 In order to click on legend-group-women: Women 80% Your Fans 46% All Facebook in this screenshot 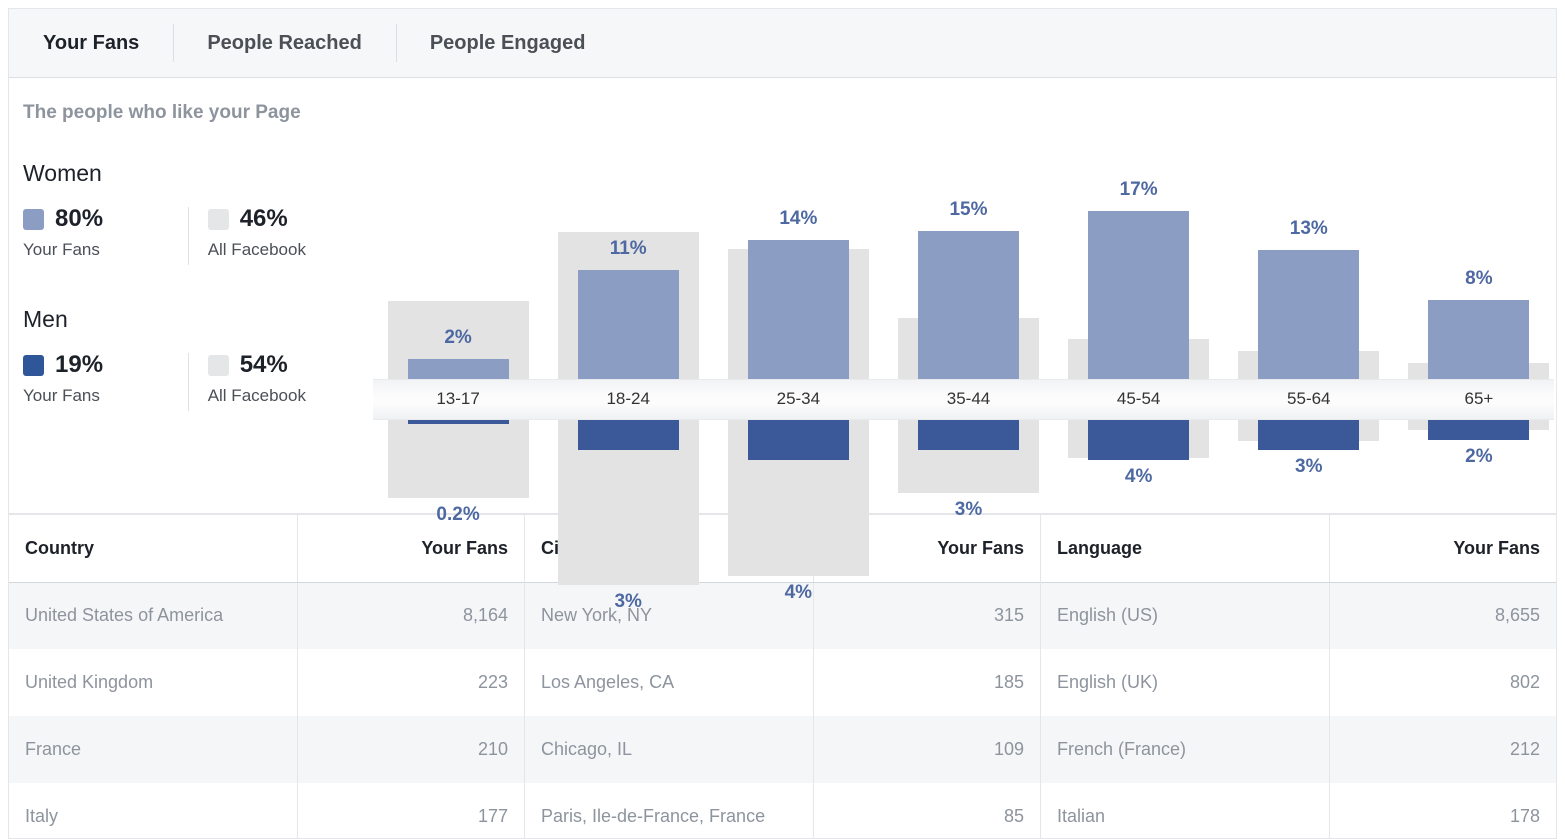, I will do `click(188, 212)`.